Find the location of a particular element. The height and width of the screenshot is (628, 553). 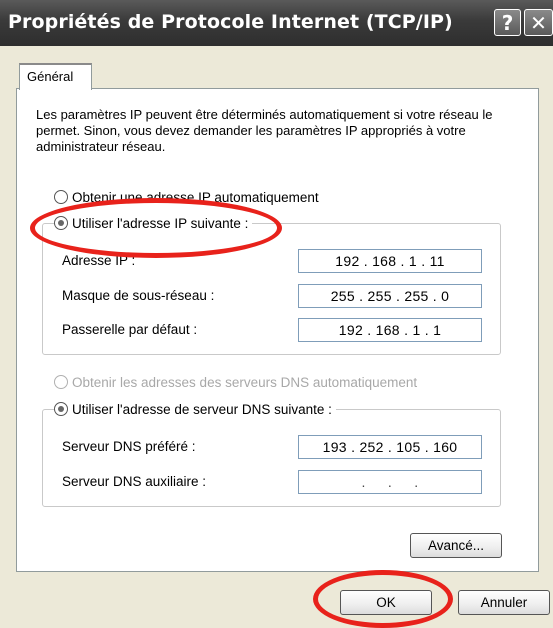

highlight-ellipse-ok is located at coordinates (383, 599).